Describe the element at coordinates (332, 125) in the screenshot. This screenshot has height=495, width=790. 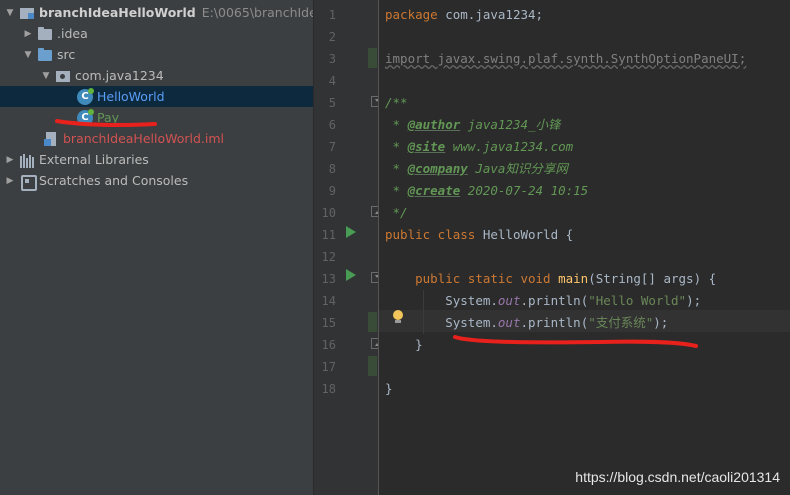
I see `line-number: 6` at that location.